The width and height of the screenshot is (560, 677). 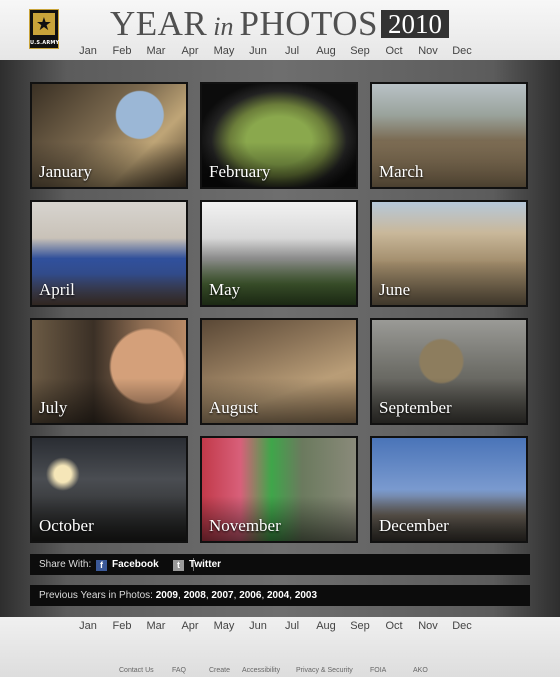 I want to click on twitter-share-button: t Twitter, so click(x=197, y=564).